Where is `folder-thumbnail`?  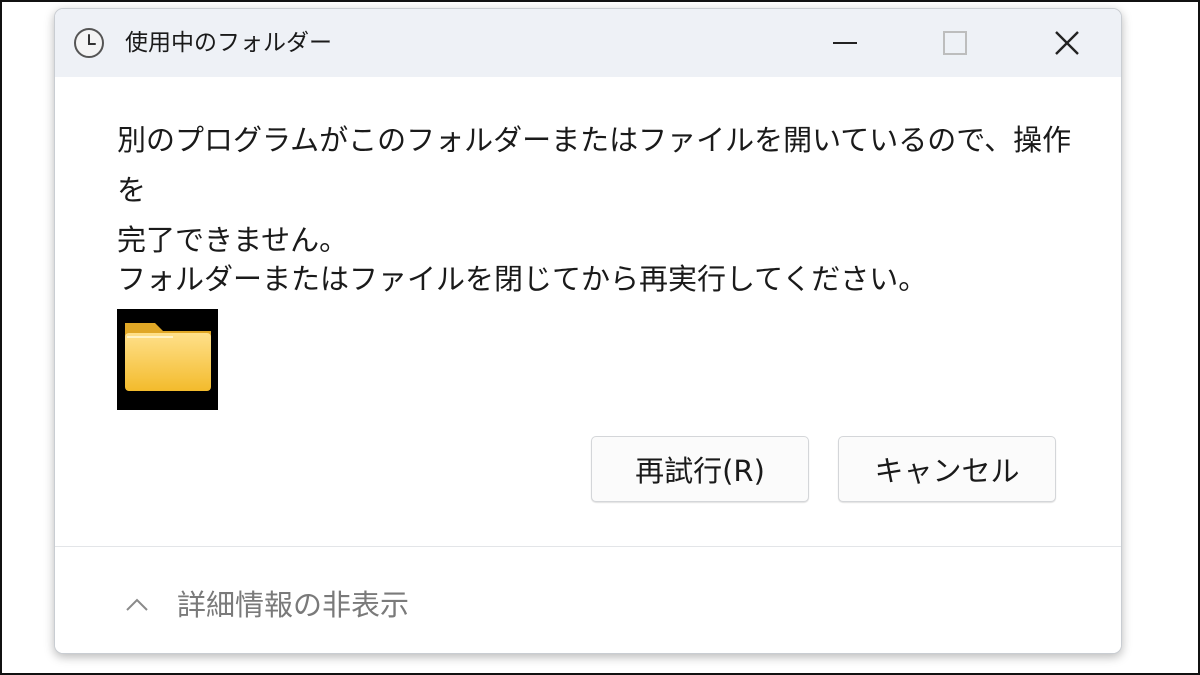
folder-thumbnail is located at coordinates (167, 359).